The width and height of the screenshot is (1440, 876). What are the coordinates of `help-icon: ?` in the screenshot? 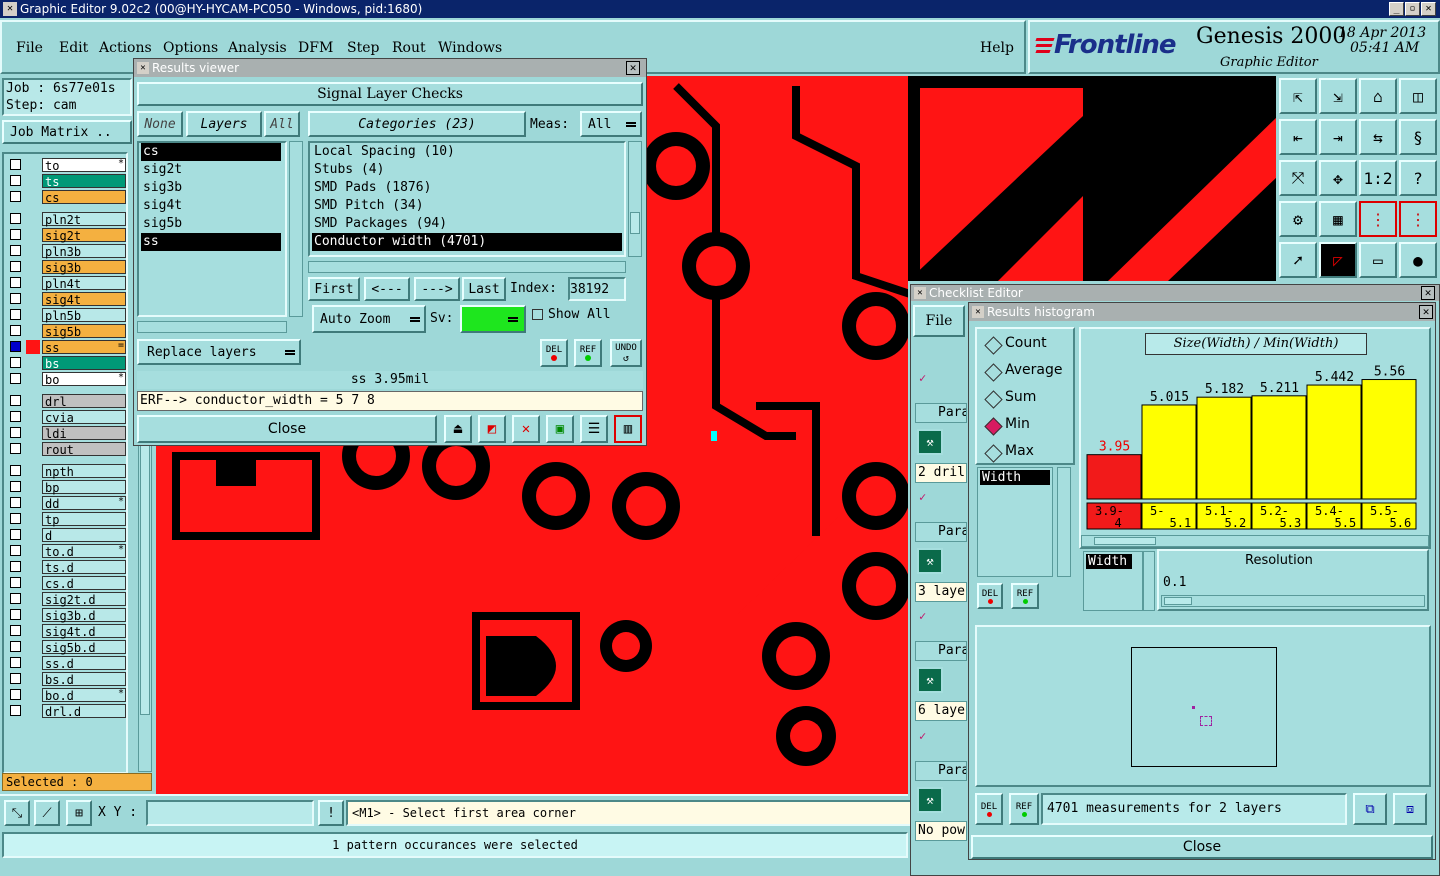 It's located at (1418, 178).